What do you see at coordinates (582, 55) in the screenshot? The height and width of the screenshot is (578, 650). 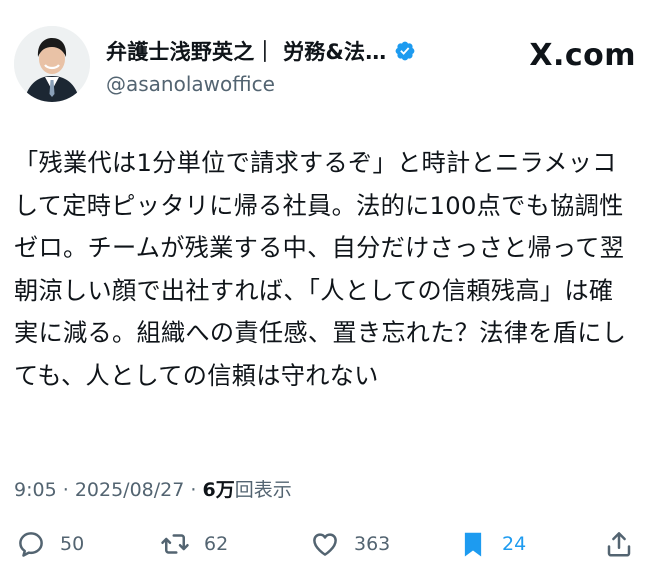 I see `site-label: X.com` at bounding box center [582, 55].